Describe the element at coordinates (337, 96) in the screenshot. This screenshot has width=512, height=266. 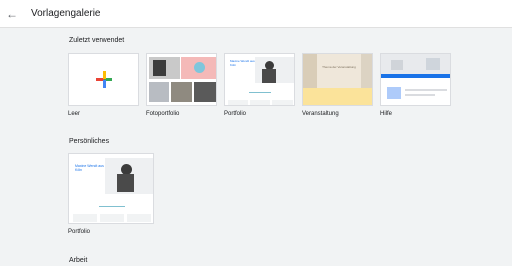
I see `event-band` at that location.